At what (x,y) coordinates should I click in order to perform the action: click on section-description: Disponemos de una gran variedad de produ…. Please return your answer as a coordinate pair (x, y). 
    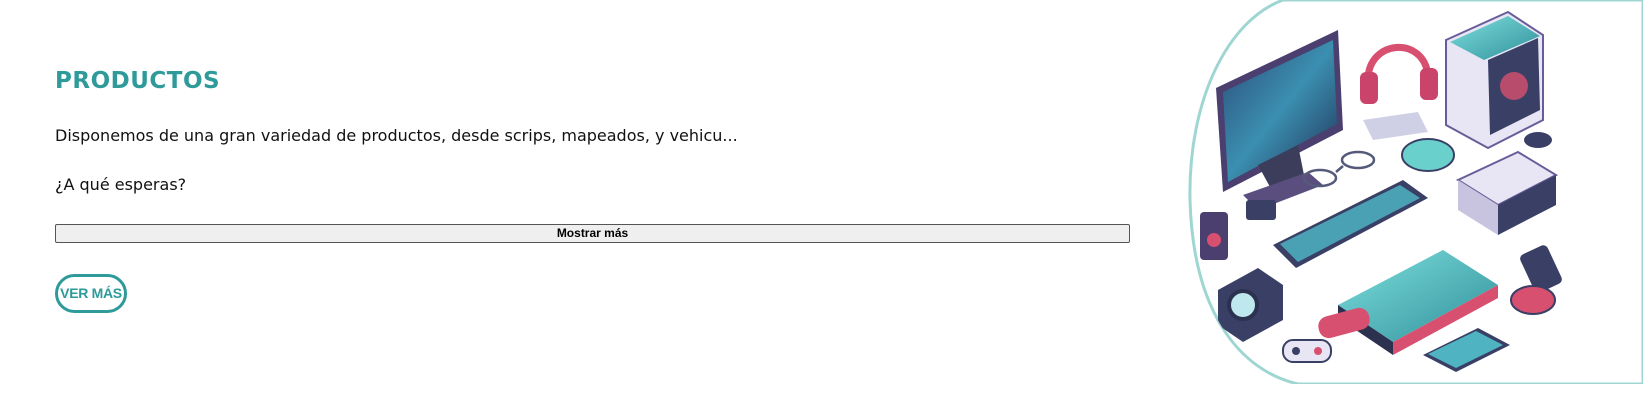
    Looking at the image, I should click on (396, 135).